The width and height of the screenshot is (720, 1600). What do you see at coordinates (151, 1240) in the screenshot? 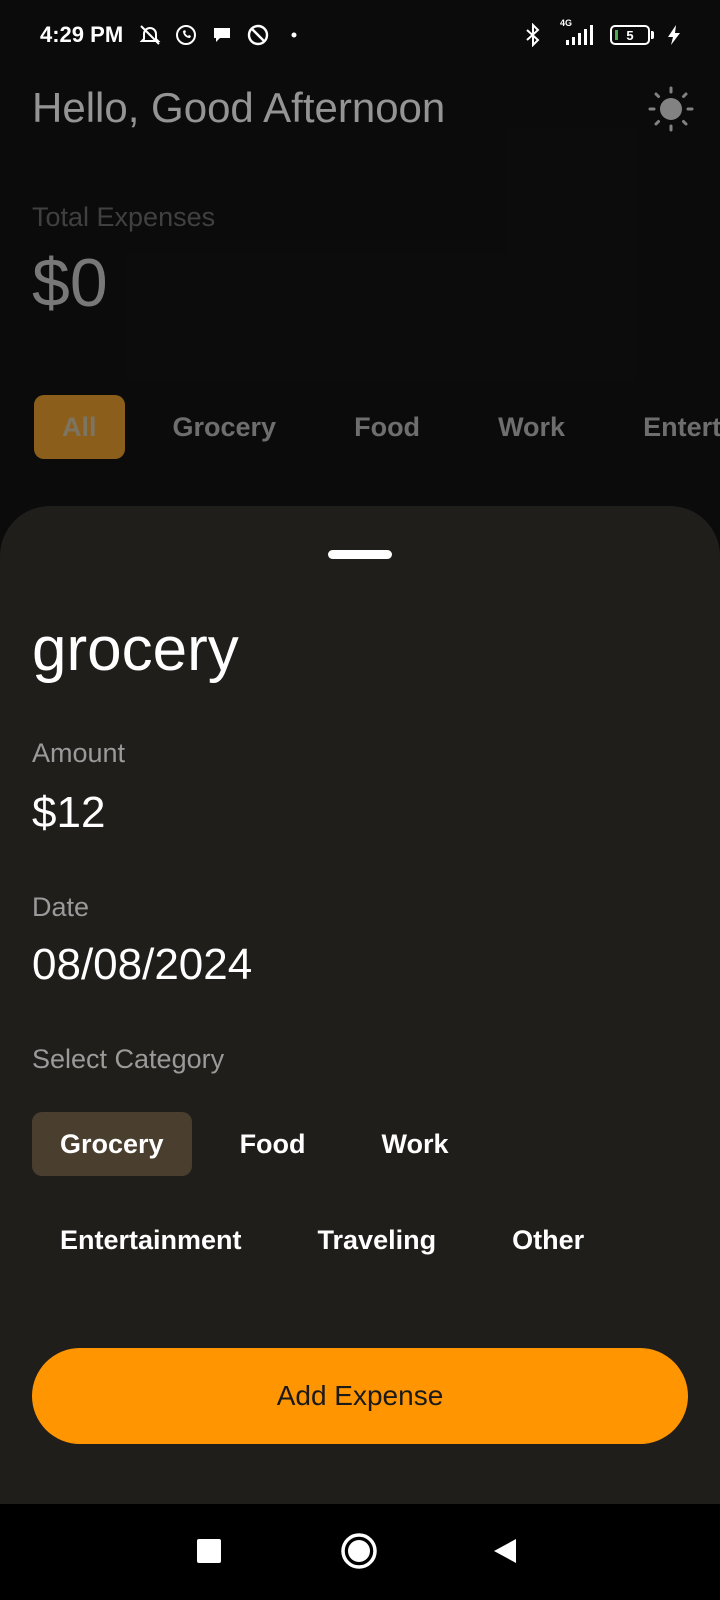
I see `category-chip-entertainment: Entertainment` at bounding box center [151, 1240].